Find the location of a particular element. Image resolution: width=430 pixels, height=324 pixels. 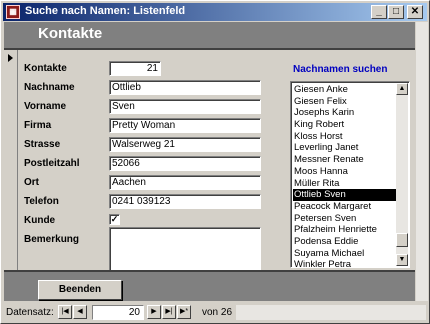

list-item: Messner Renate is located at coordinates (344, 160).